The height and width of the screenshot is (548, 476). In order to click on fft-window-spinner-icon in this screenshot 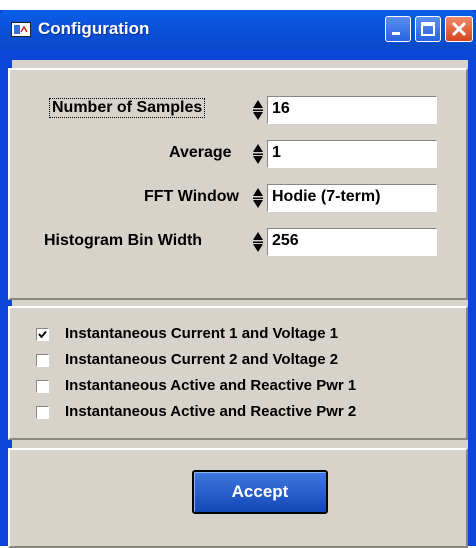, I will do `click(258, 198)`.